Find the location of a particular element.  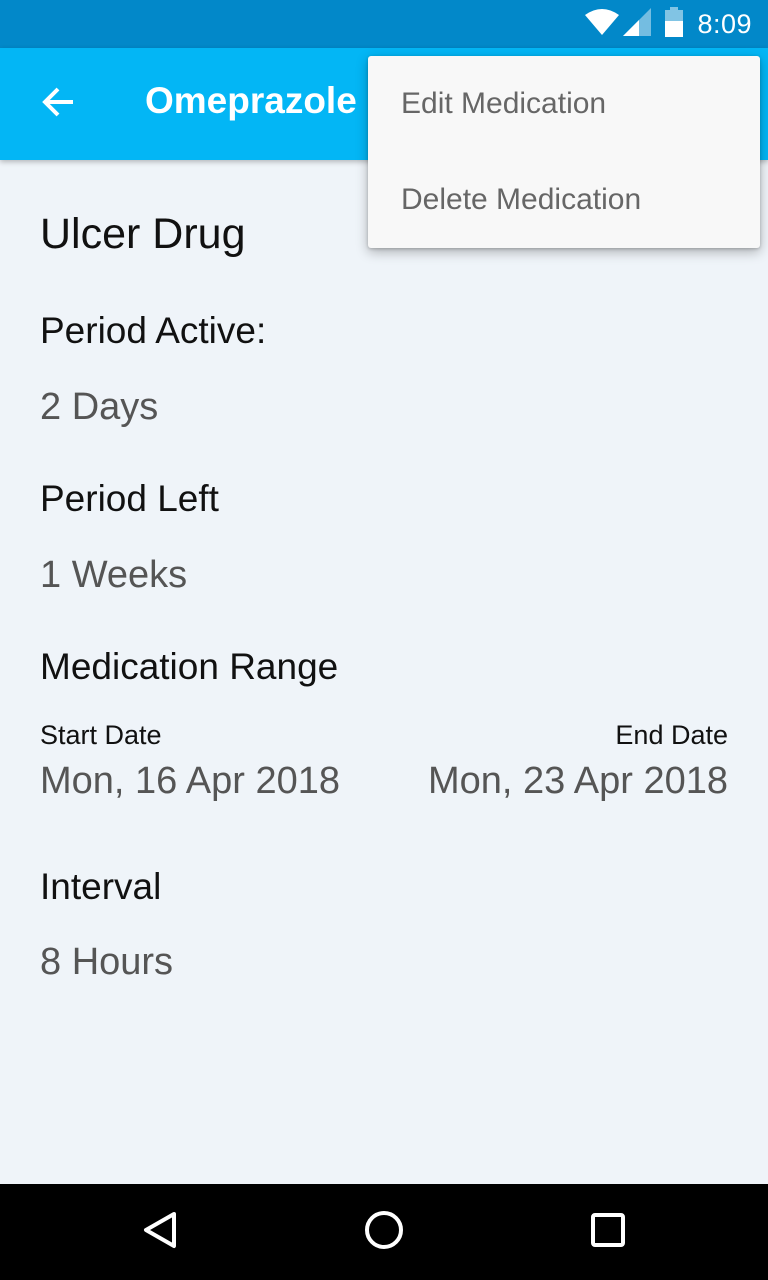

edit-medication-menu-item: Edit Medication is located at coordinates (564, 104).